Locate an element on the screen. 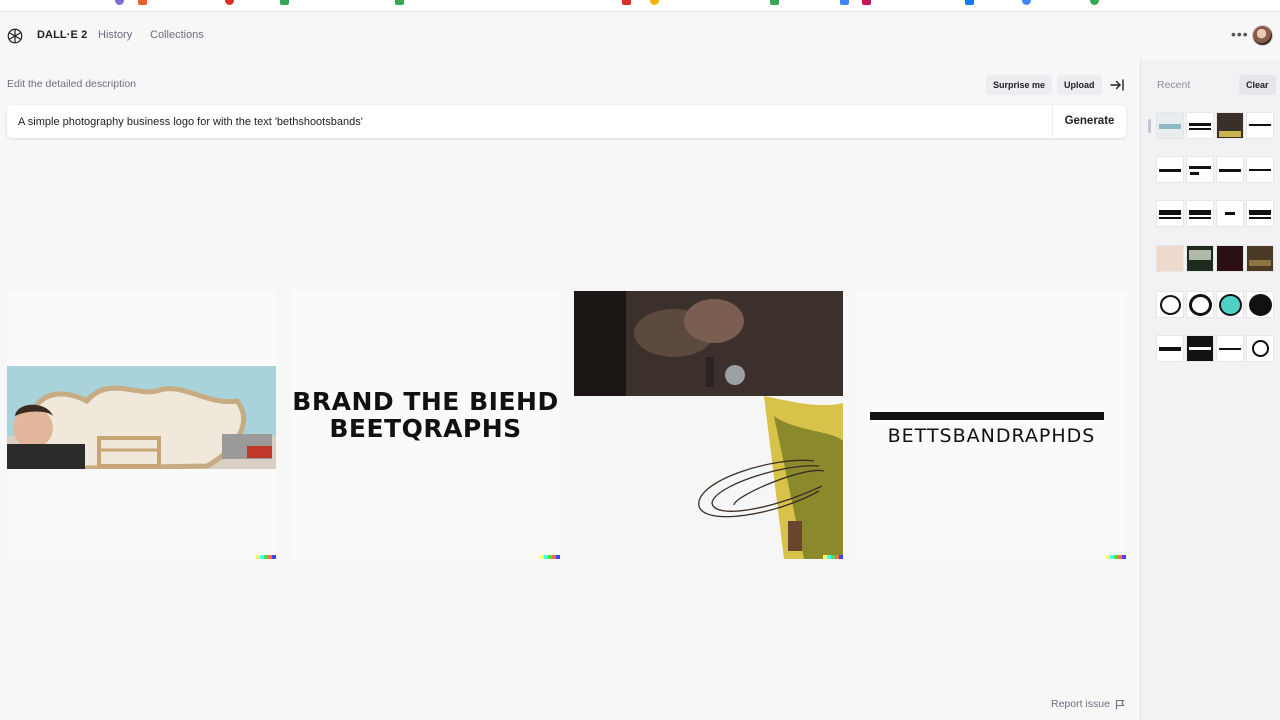 This screenshot has width=1280, height=720. logo-line: BETTSBANDRAPHDS is located at coordinates (991, 436).